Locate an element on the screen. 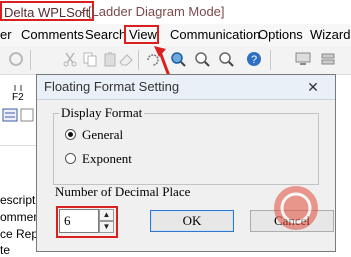 The image size is (351, 257). menu-item-edit: er is located at coordinates (6, 35).